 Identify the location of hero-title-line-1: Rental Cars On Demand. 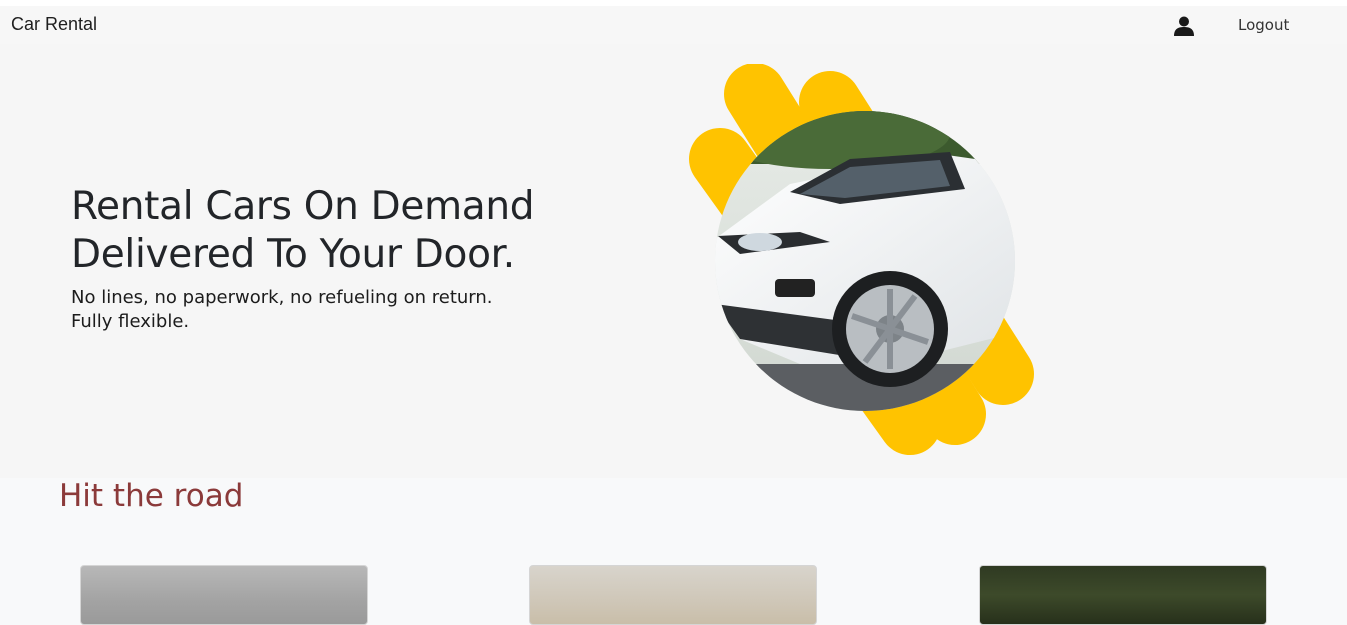
(303, 206).